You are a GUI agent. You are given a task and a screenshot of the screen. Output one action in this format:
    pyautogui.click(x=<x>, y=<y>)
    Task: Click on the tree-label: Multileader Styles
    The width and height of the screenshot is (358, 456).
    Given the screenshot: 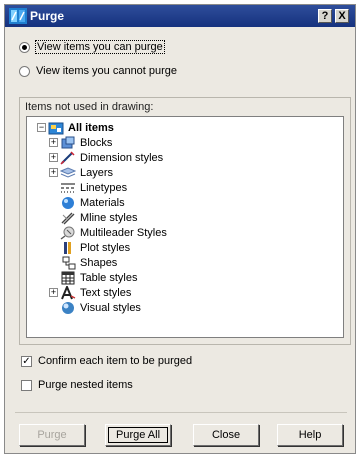 What is the action you would take?
    pyautogui.click(x=123, y=232)
    